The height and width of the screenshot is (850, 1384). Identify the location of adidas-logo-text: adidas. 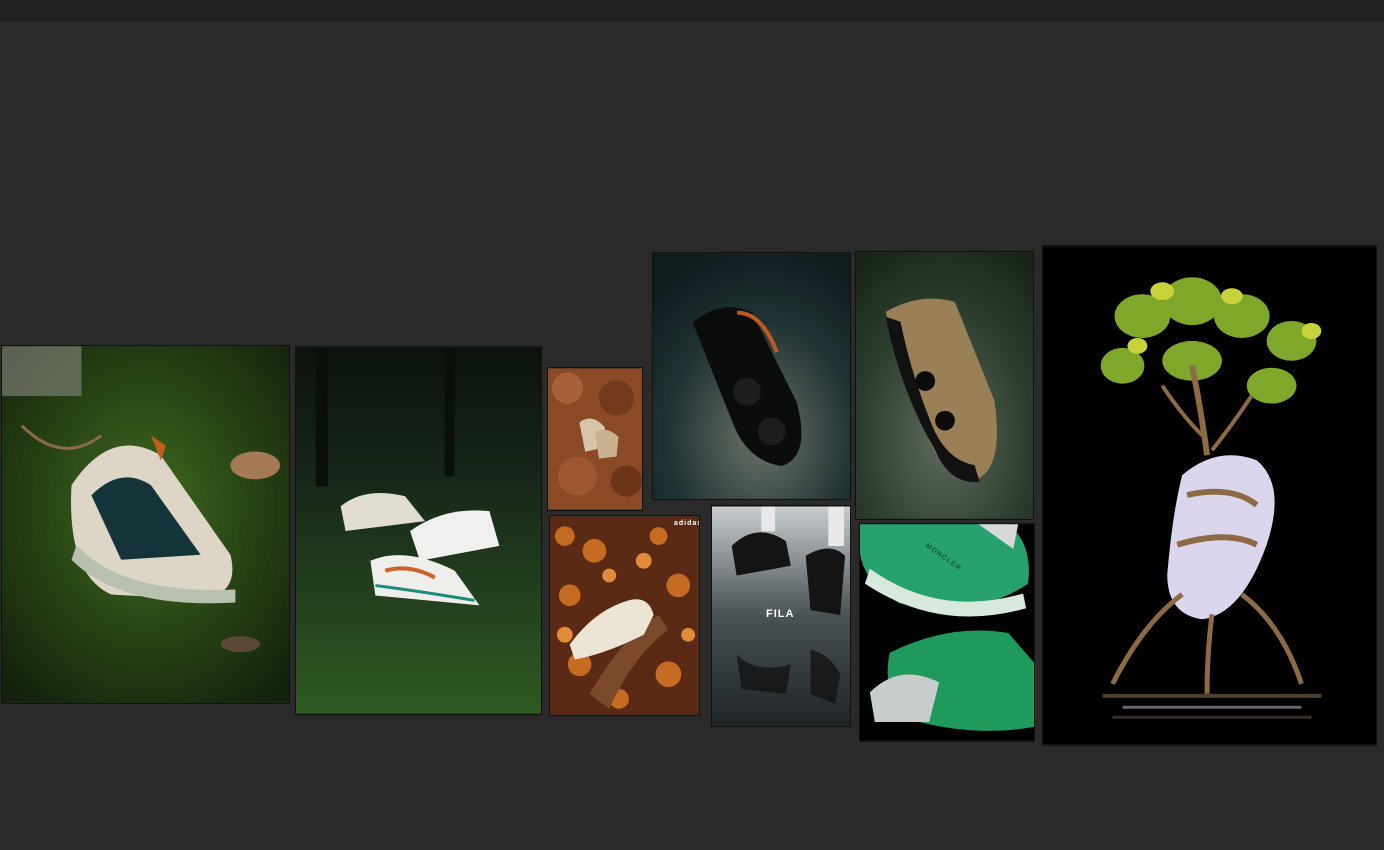
(687, 523).